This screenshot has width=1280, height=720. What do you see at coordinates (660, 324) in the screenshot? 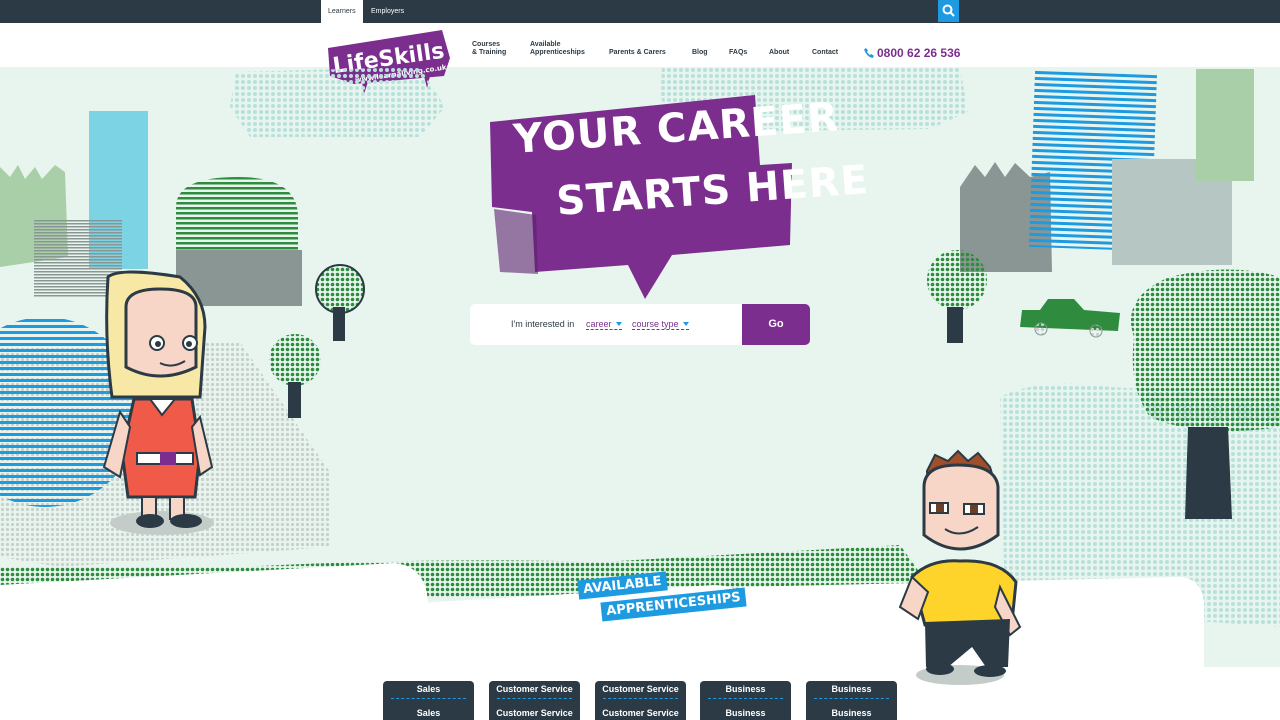
I see `course-type-select: course type` at bounding box center [660, 324].